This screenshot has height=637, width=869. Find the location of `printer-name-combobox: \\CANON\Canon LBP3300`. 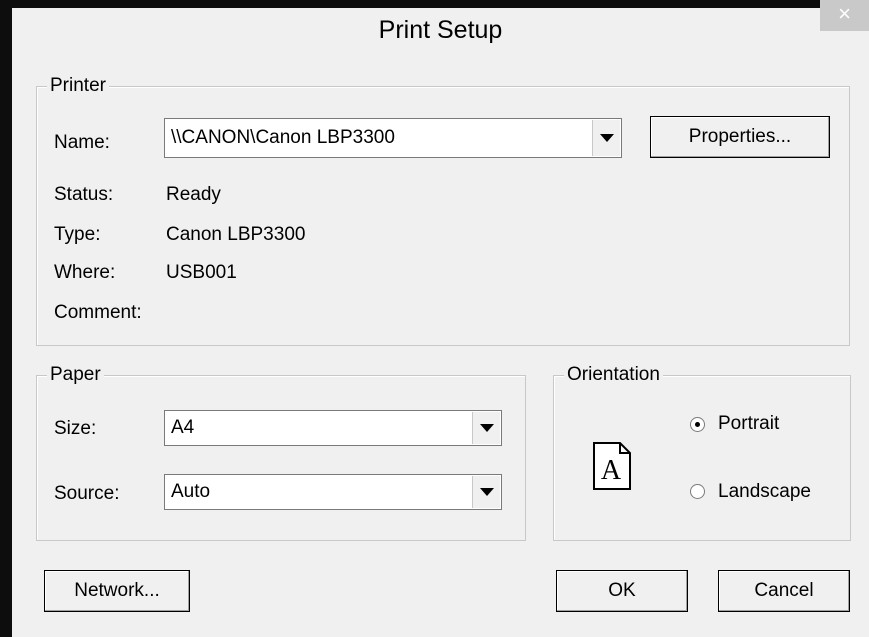

printer-name-combobox: \\CANON\Canon LBP3300 is located at coordinates (393, 138).